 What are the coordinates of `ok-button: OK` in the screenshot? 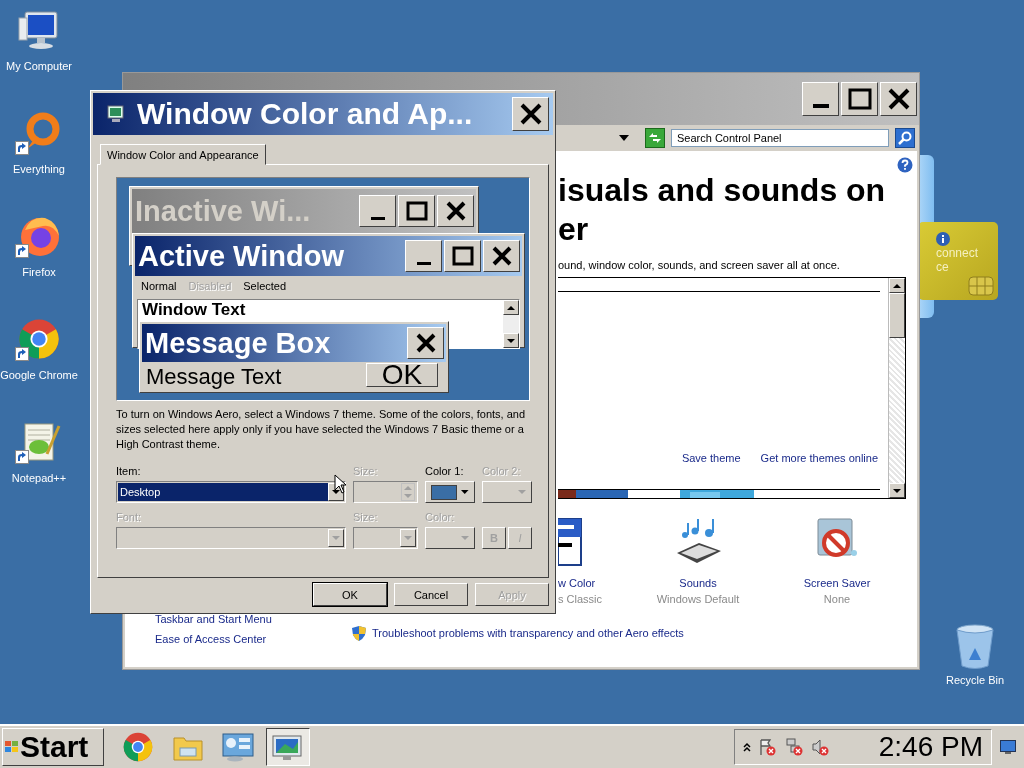 It's located at (402, 375).